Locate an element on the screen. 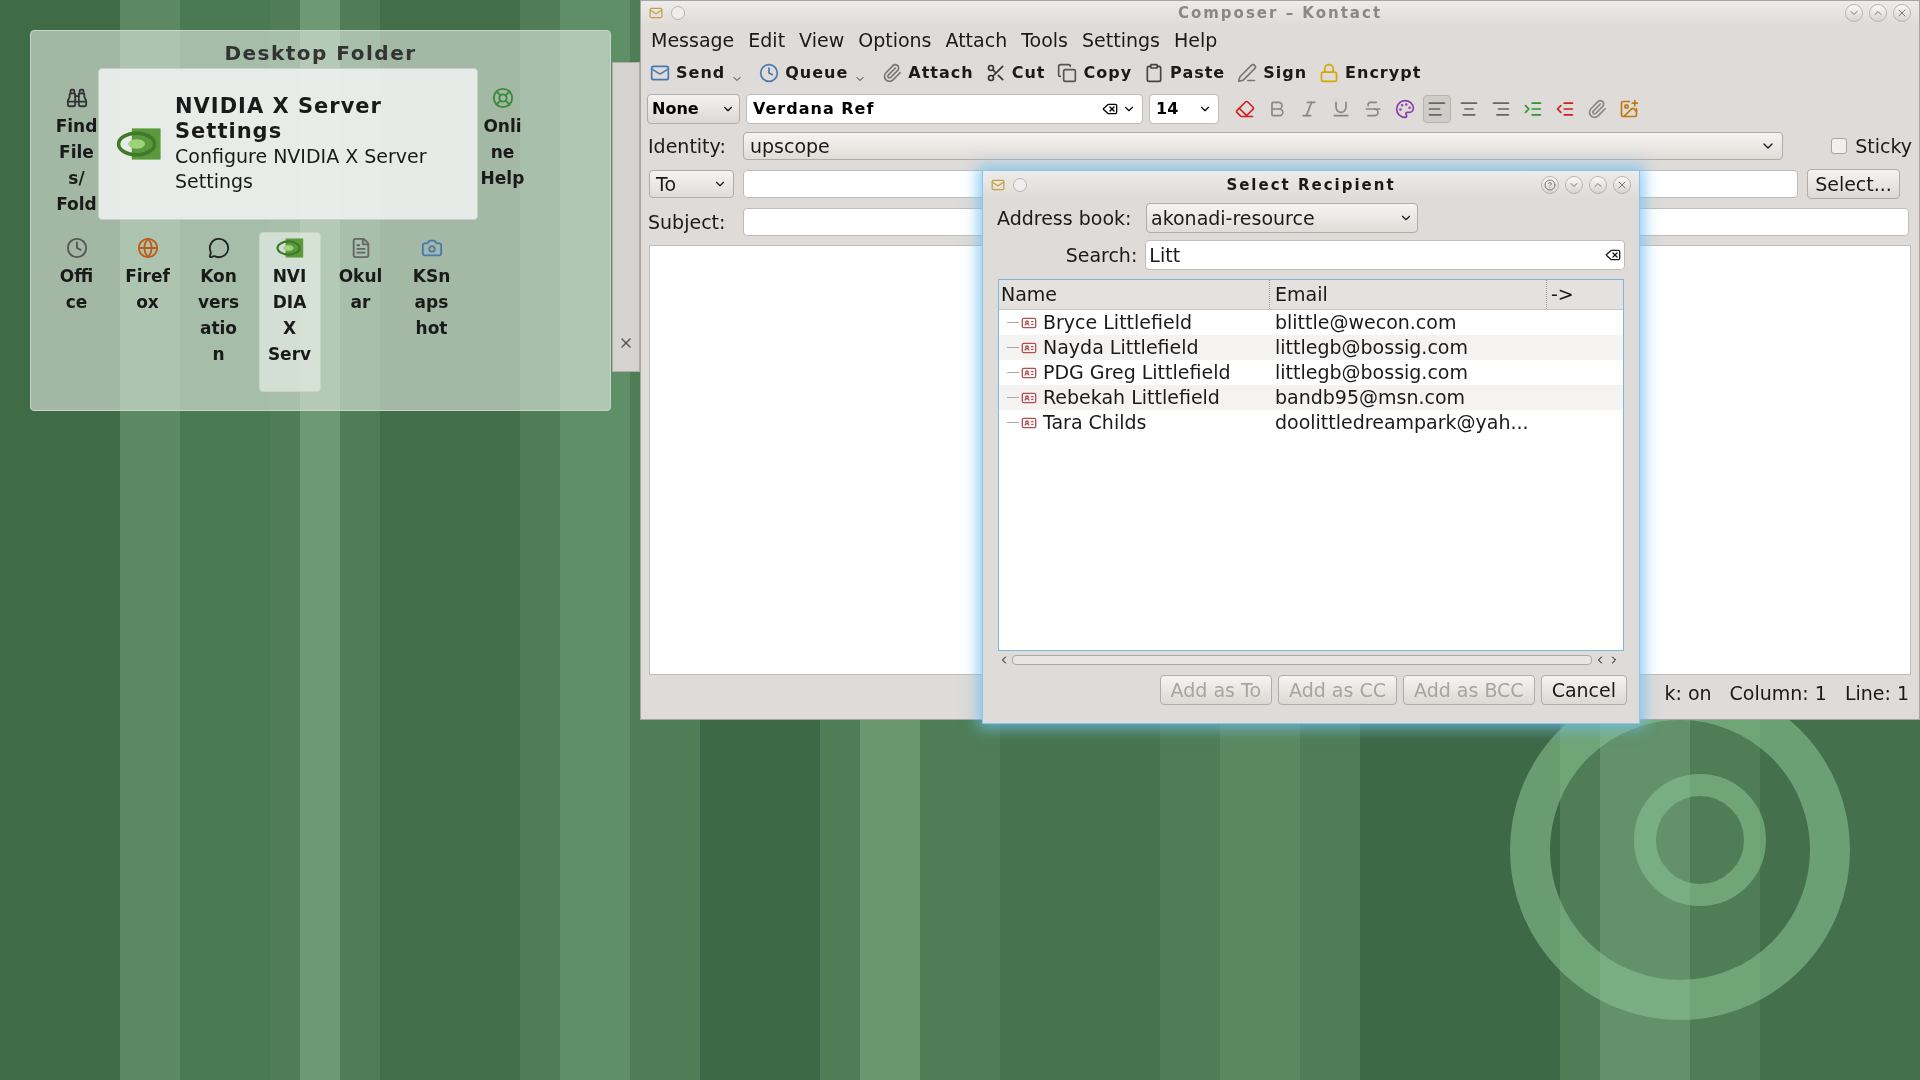  tooltip-title: NVIDIA X Server Settings is located at coordinates (279, 119).